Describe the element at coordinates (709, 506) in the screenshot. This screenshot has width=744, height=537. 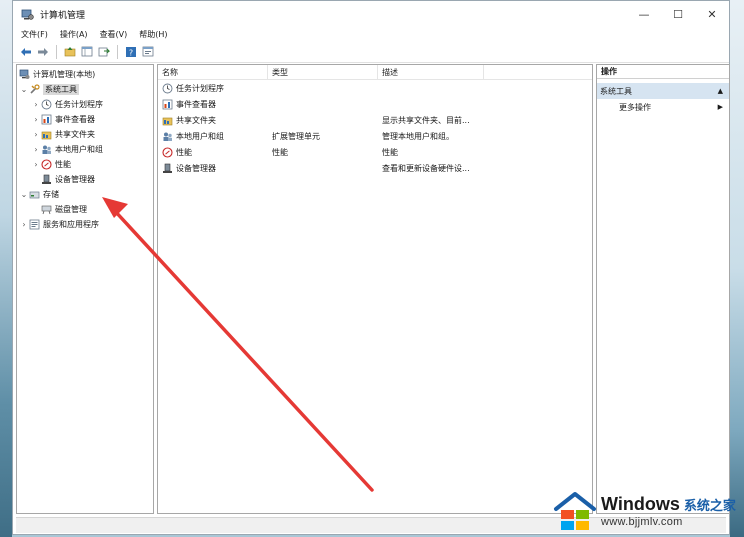
I see `watermark-site-name: 系统之家` at that location.